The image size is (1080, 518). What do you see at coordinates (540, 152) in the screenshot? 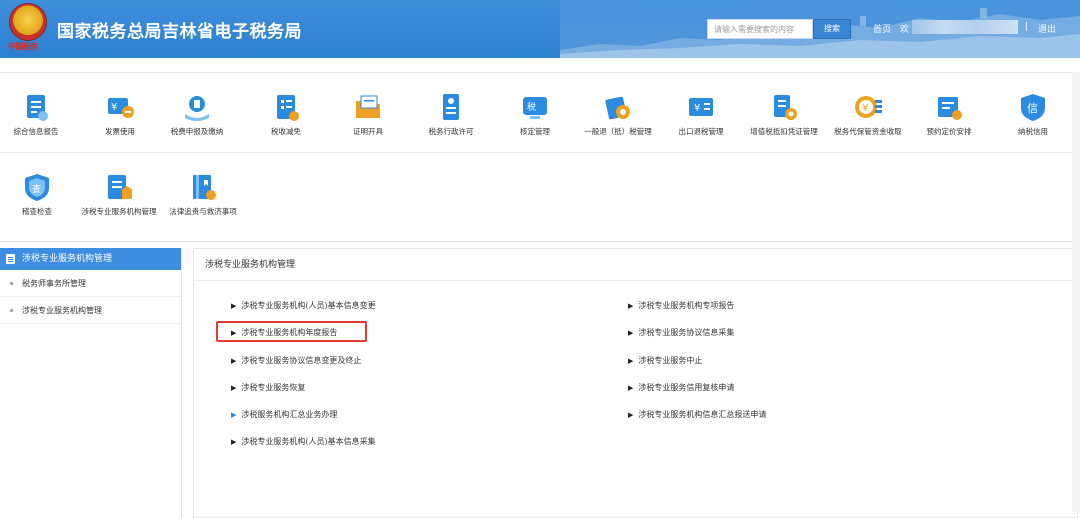
I see `toolbar-divider` at bounding box center [540, 152].